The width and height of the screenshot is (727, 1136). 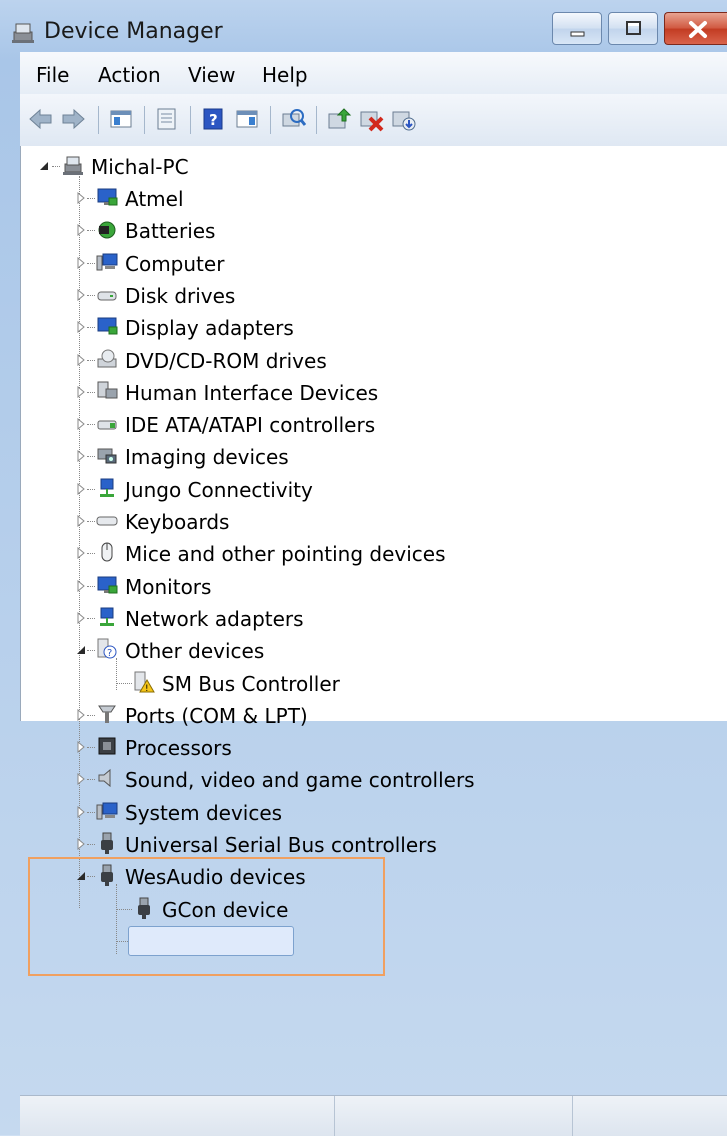 I want to click on tree-category-row: Sound, video and game controllers, so click(x=371, y=779).